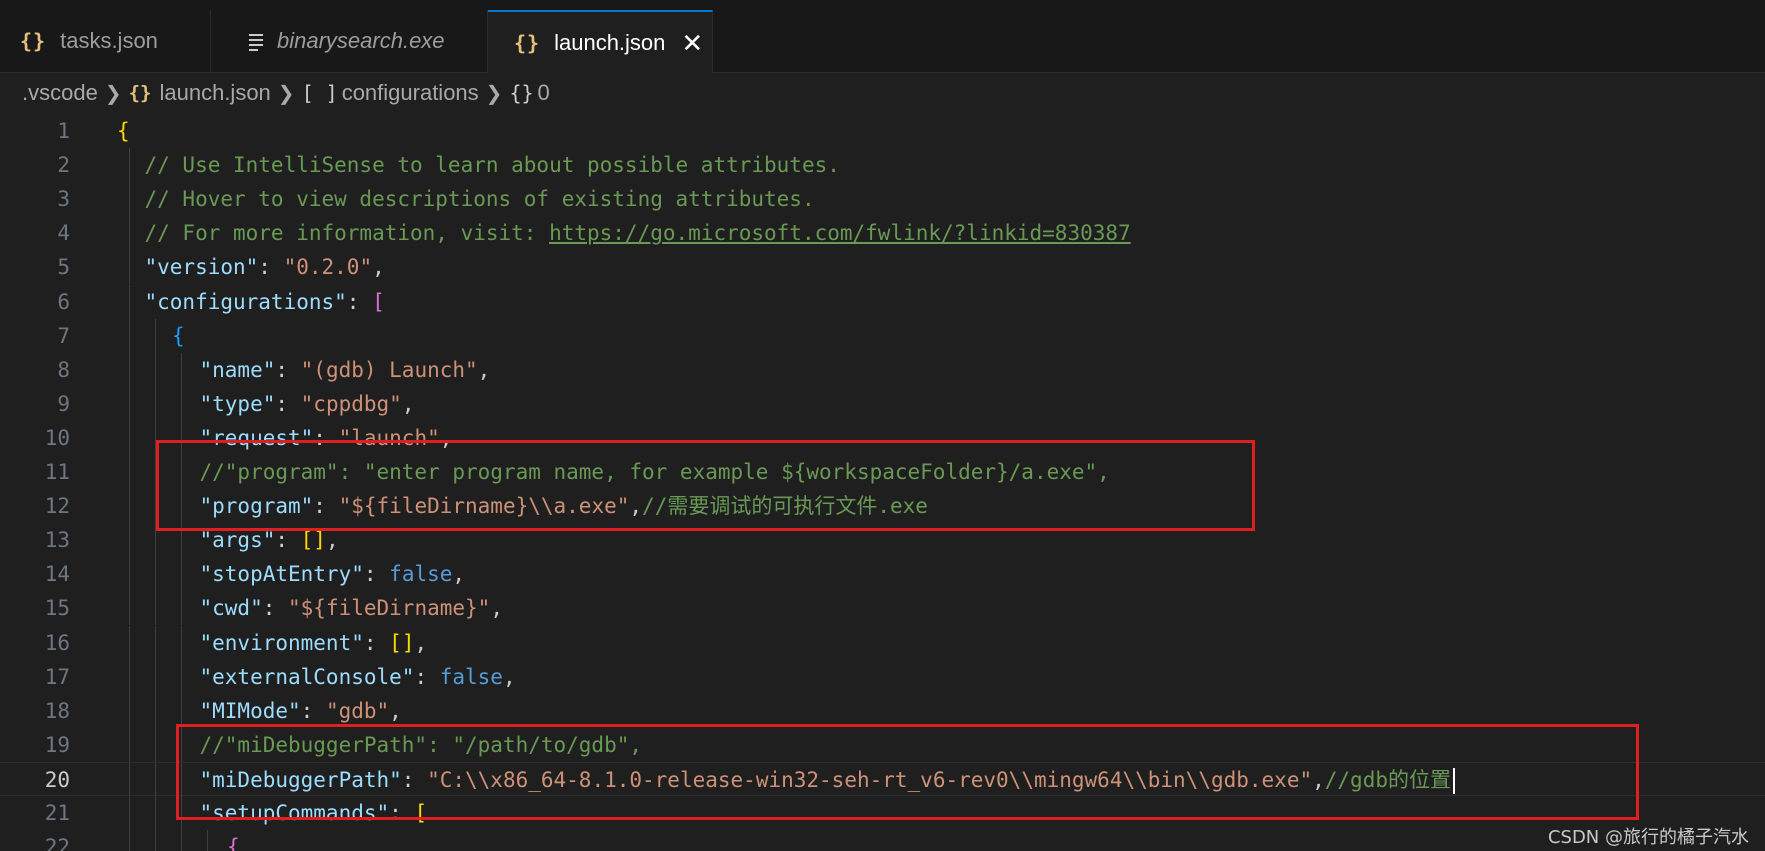  Describe the element at coordinates (57, 642) in the screenshot. I see `line-number: 16` at that location.